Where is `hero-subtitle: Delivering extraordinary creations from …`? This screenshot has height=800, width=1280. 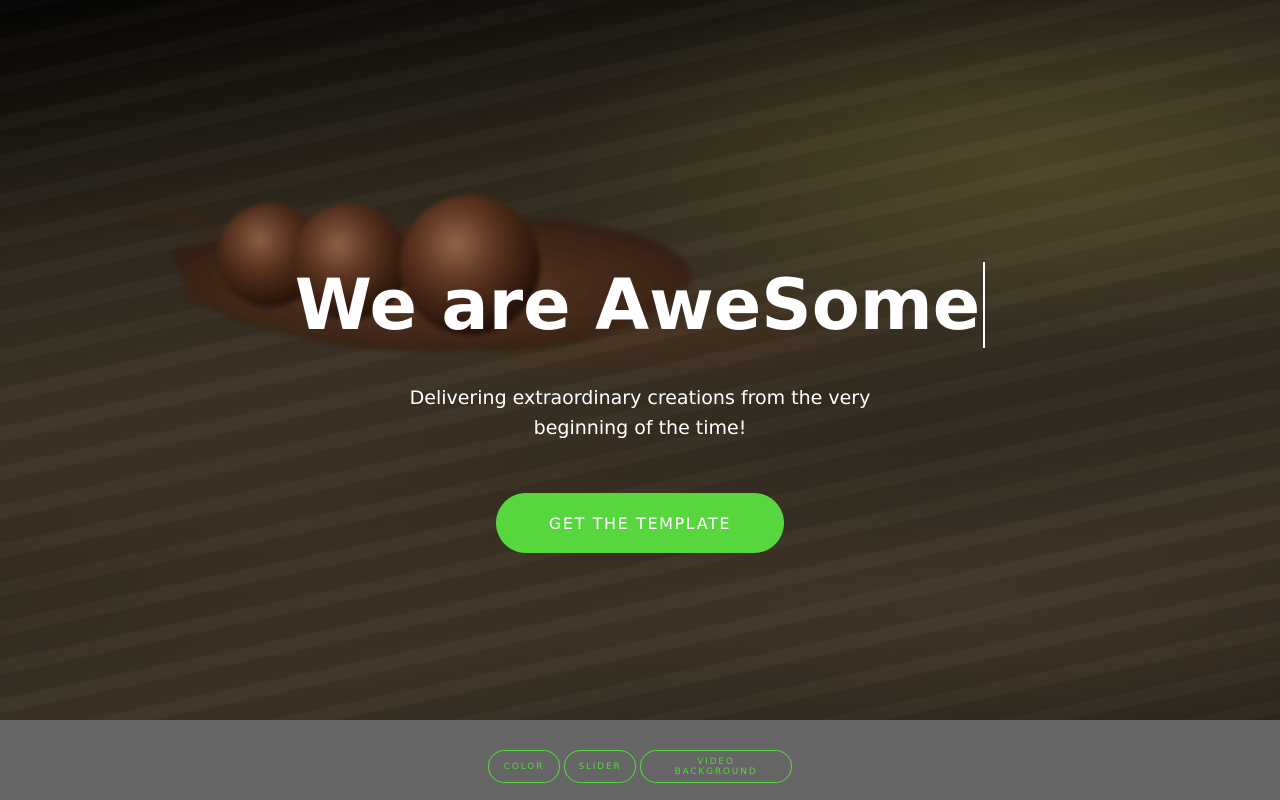 hero-subtitle: Delivering extraordinary creations from … is located at coordinates (640, 413).